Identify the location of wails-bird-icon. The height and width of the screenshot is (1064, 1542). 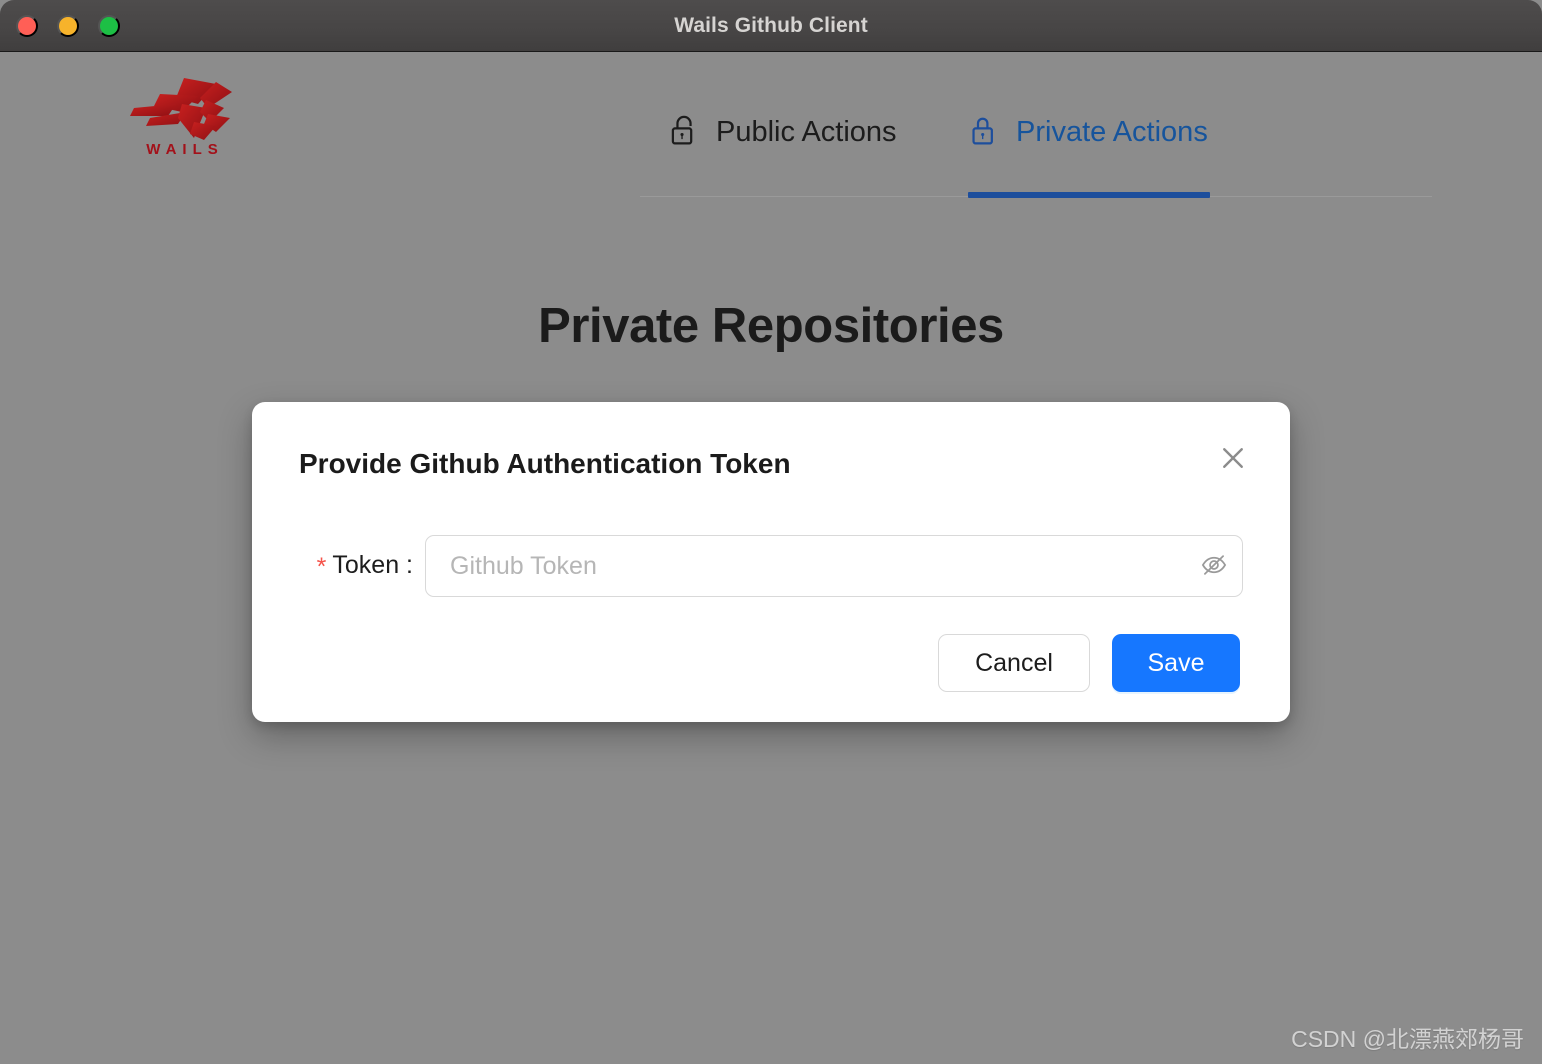
(181, 109).